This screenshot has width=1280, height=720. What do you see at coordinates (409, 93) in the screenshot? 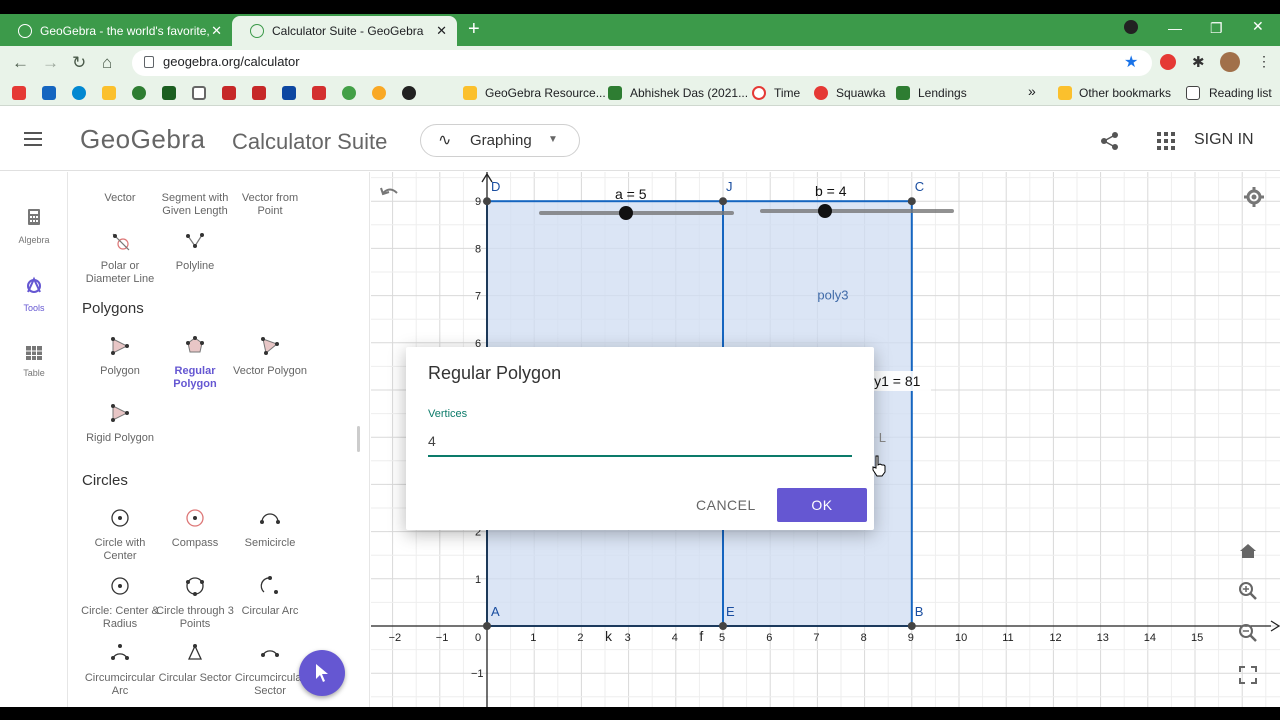
I see `globe-icon` at bounding box center [409, 93].